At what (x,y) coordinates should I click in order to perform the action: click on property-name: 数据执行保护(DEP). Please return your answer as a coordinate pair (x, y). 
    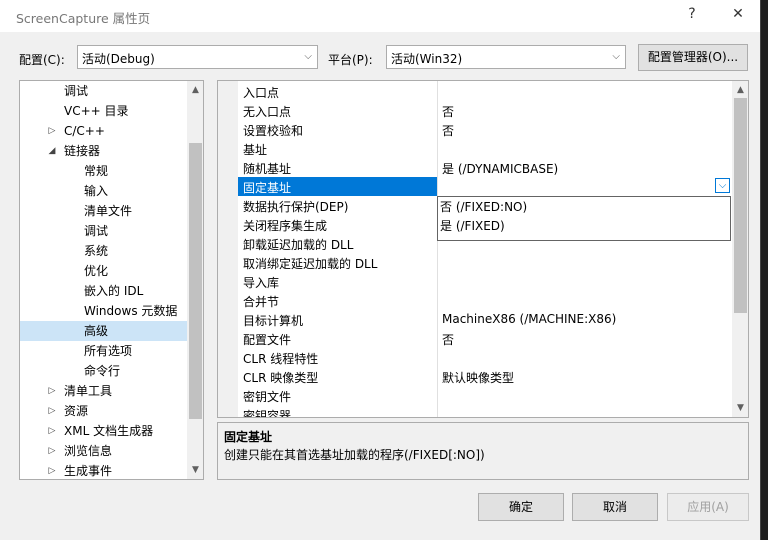
    Looking at the image, I should click on (296, 207).